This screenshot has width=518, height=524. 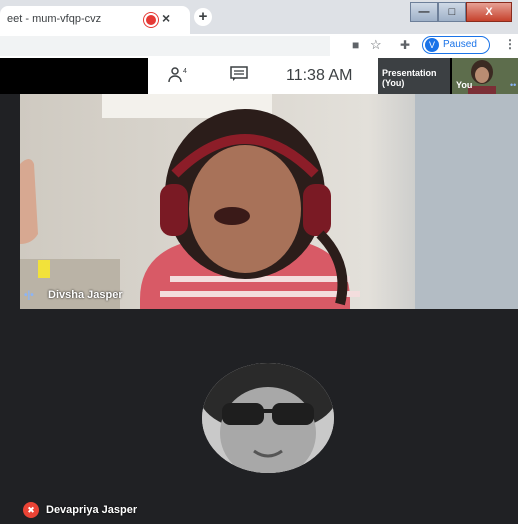 What do you see at coordinates (510, 44) in the screenshot?
I see `more-icon: ⋮` at bounding box center [510, 44].